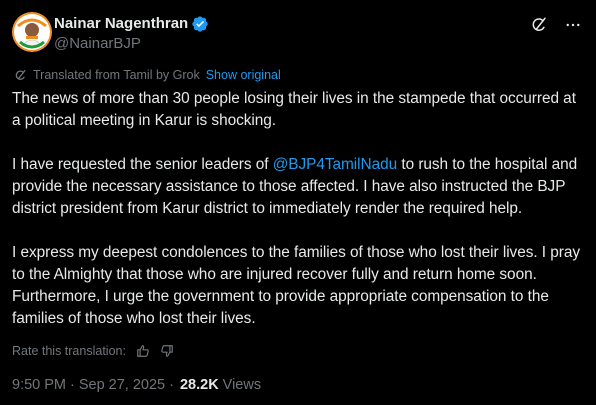 The height and width of the screenshot is (405, 596). Describe the element at coordinates (142, 164) in the screenshot. I see `post-paragraph-2-start: I have requested the senior leaders of` at that location.